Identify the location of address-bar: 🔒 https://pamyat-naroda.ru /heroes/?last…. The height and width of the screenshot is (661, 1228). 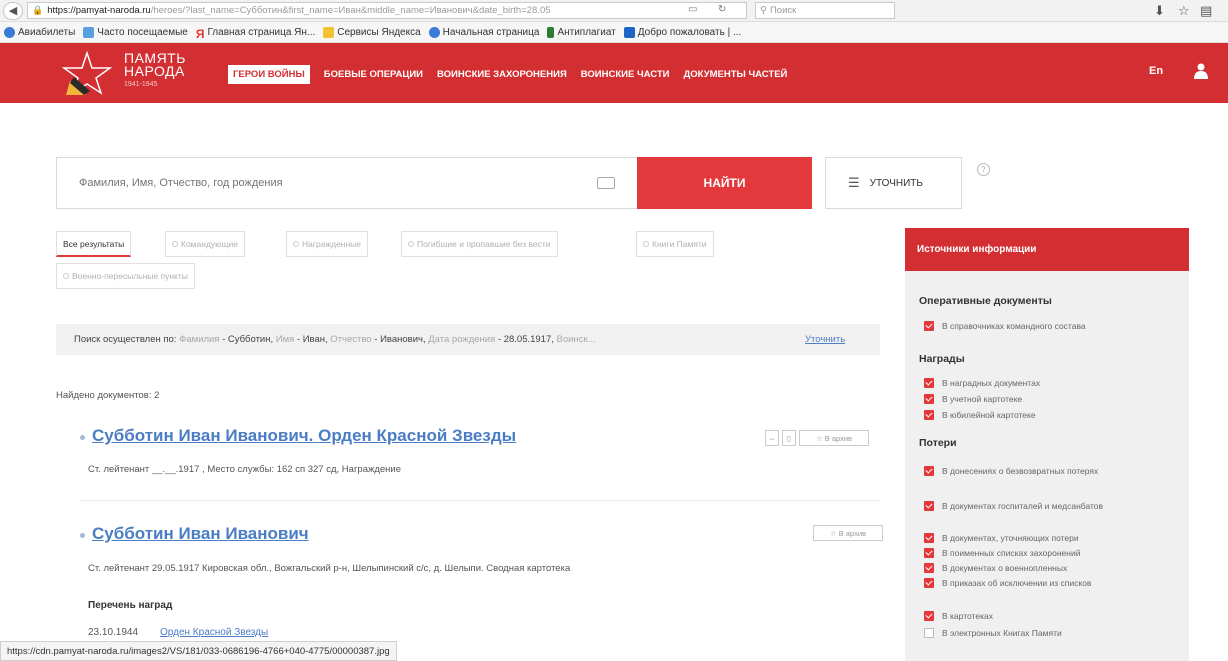
(387, 10).